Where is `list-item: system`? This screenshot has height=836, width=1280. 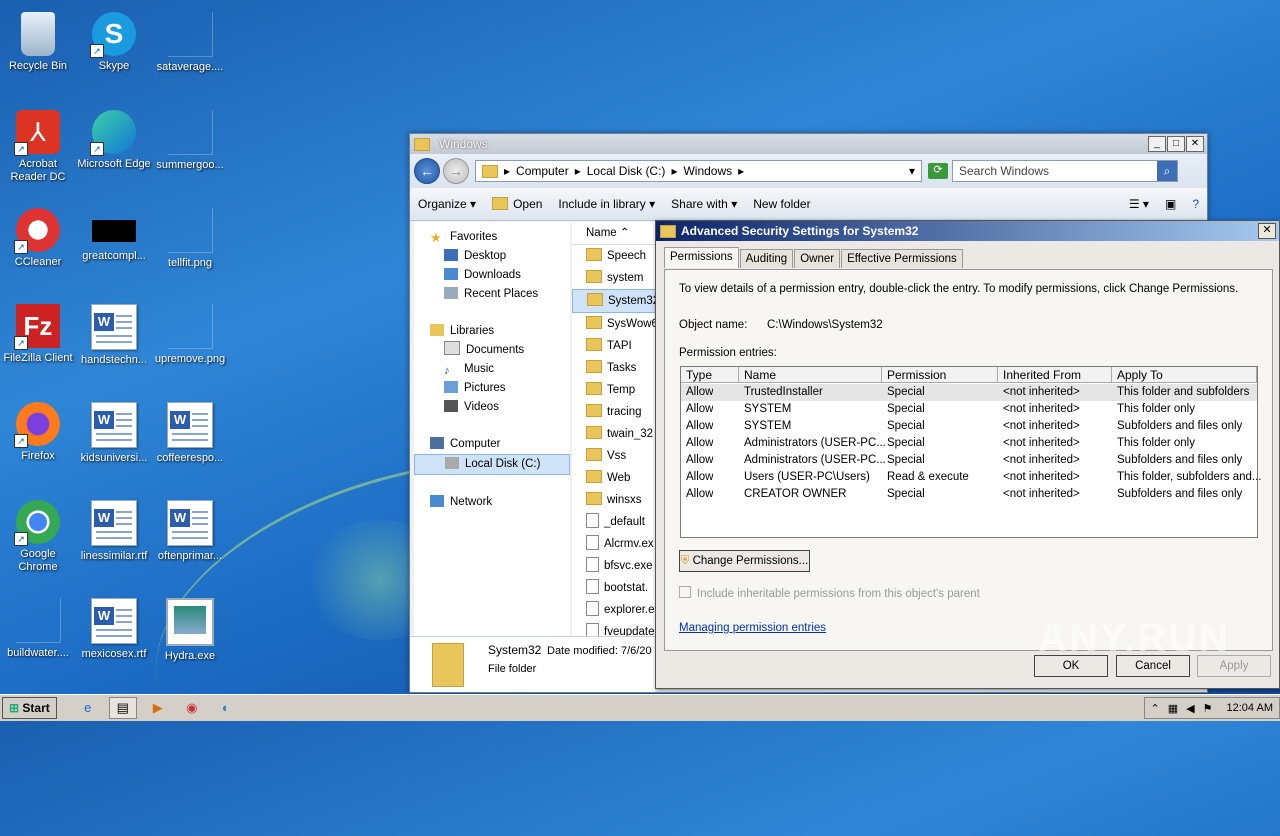 list-item: system is located at coordinates (616, 278).